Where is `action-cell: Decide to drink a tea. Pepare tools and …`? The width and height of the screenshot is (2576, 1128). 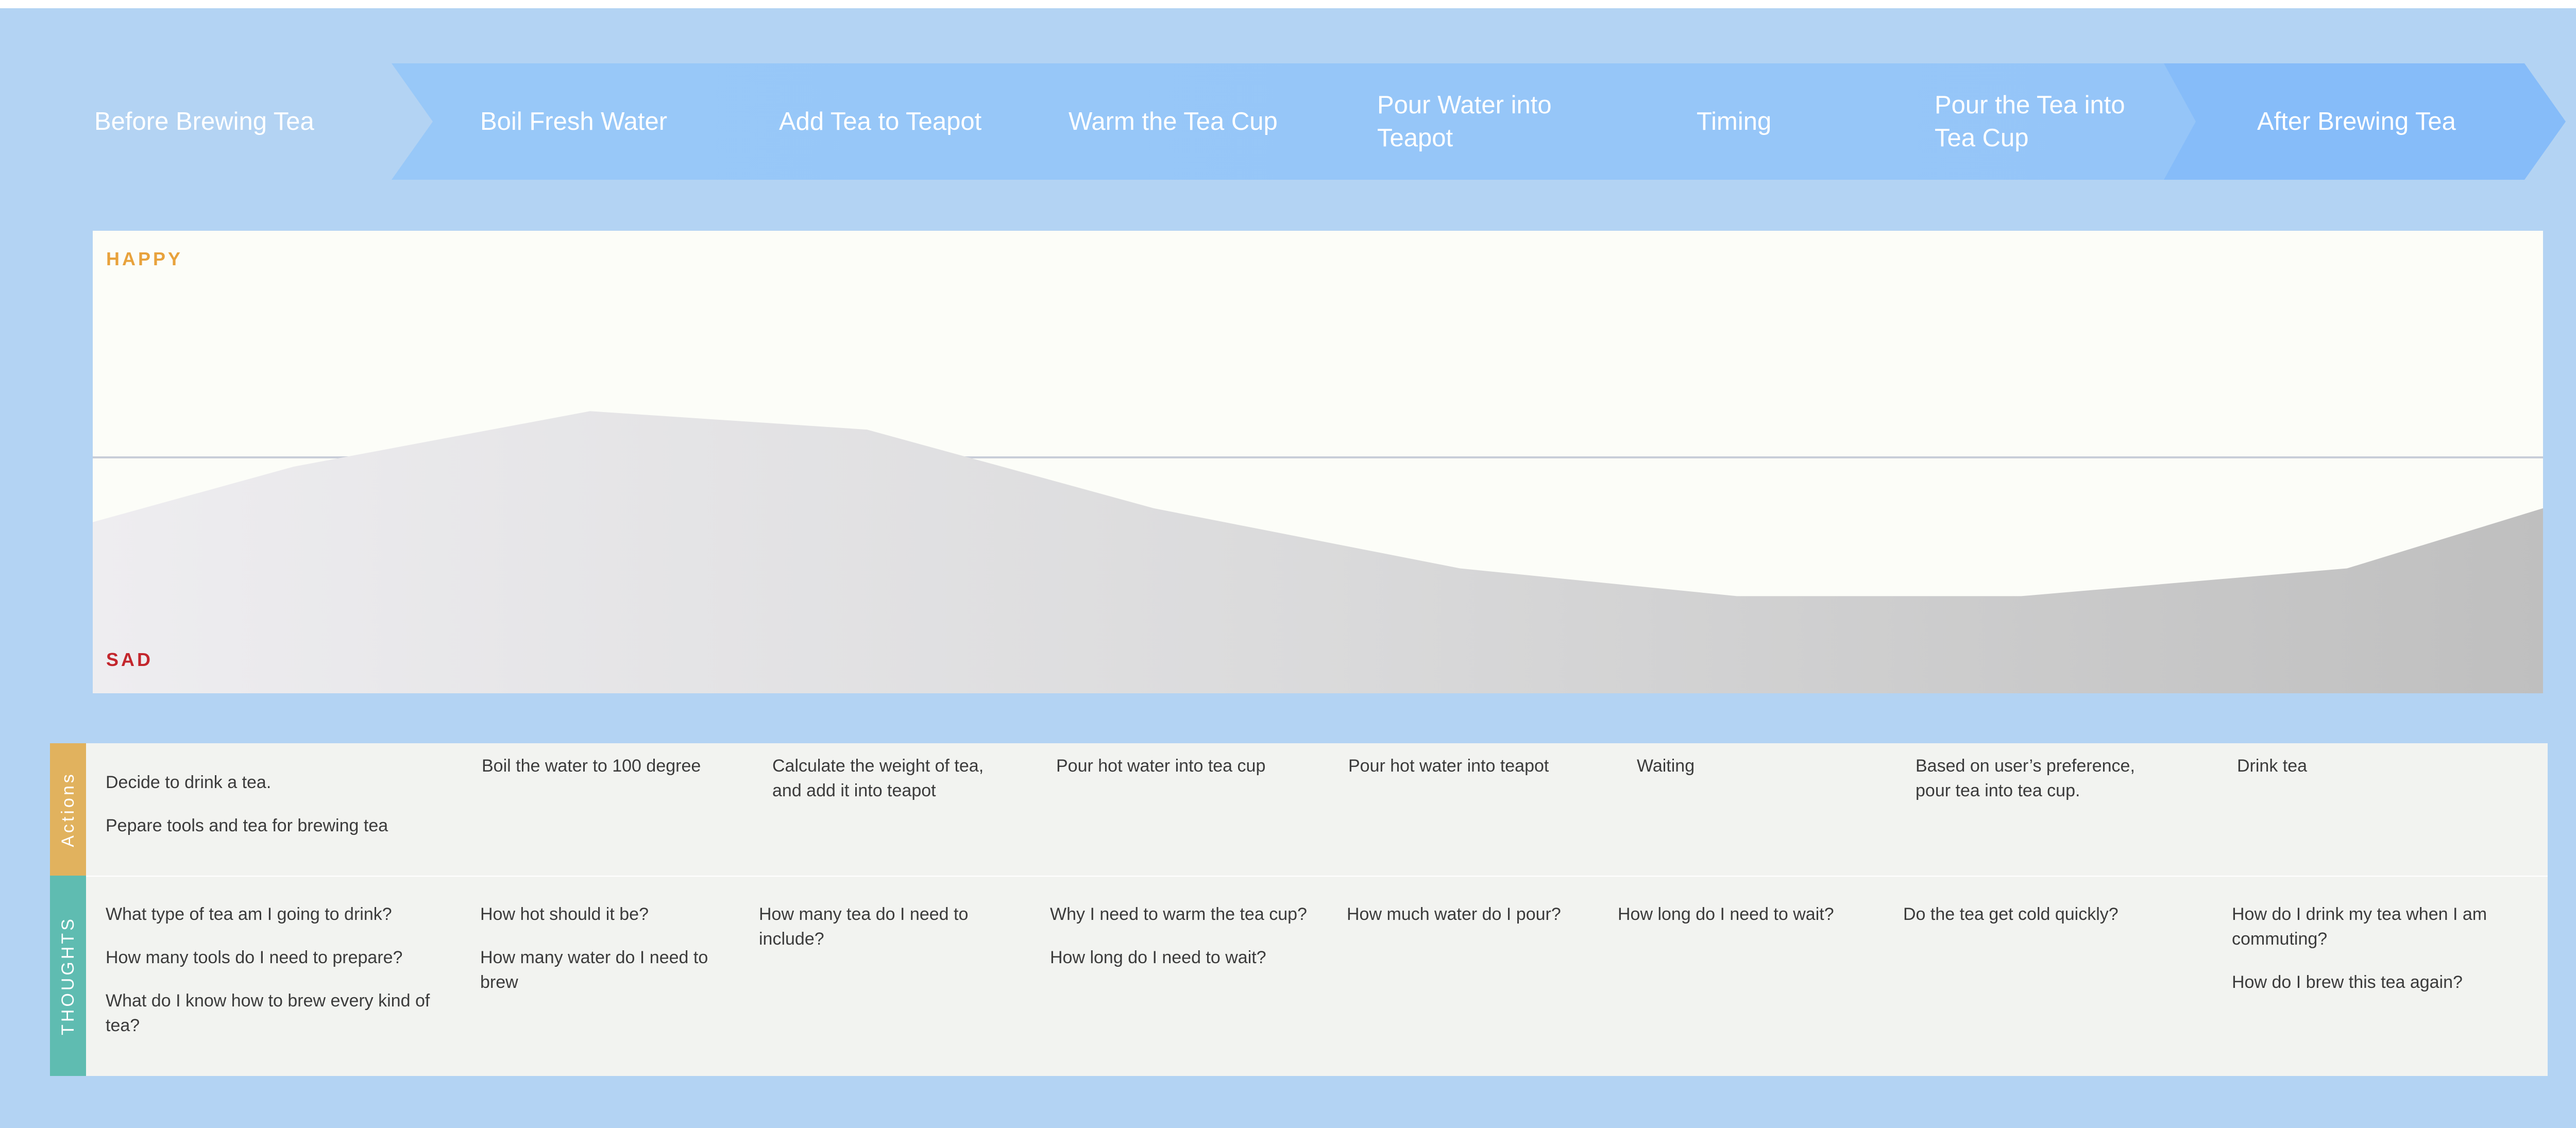
action-cell: Decide to drink a tea. Pepare tools and … is located at coordinates (281, 804).